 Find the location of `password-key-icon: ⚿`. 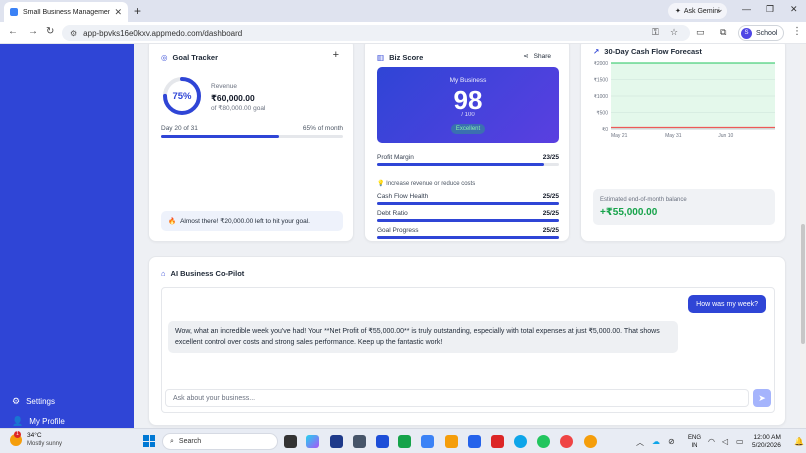

password-key-icon: ⚿ is located at coordinates (655, 32).